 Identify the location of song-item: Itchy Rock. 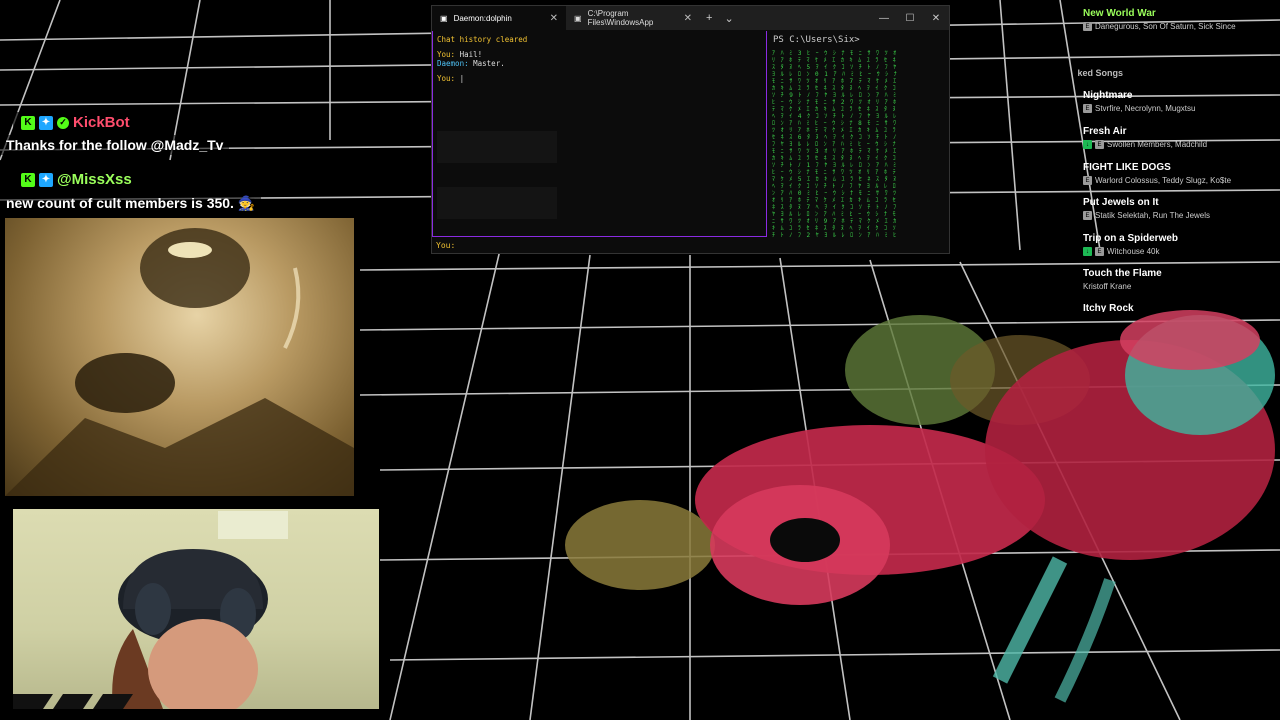
(1108, 307).